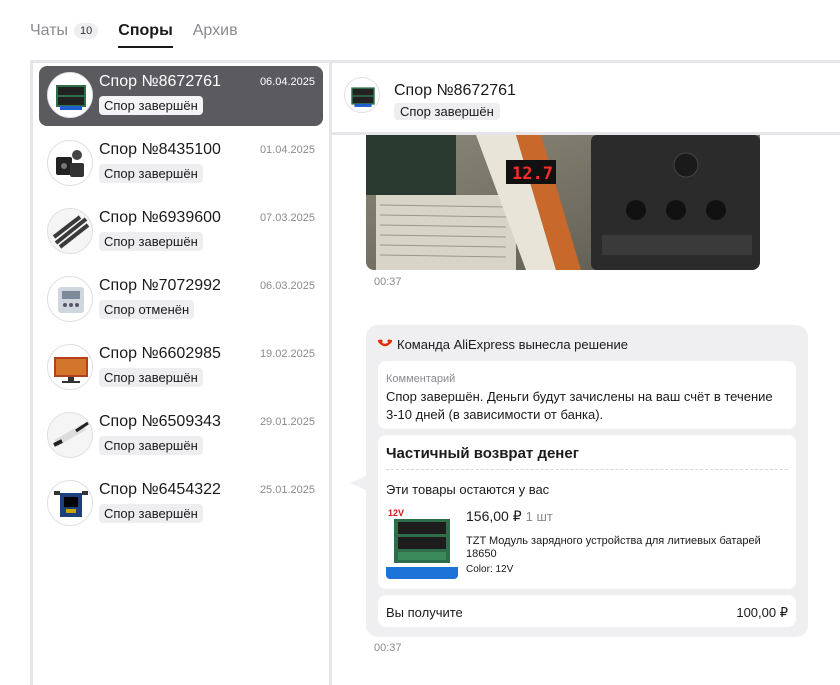 The width and height of the screenshot is (840, 685). Describe the element at coordinates (396, 513) in the screenshot. I see `product-voltage-label: 12V` at that location.